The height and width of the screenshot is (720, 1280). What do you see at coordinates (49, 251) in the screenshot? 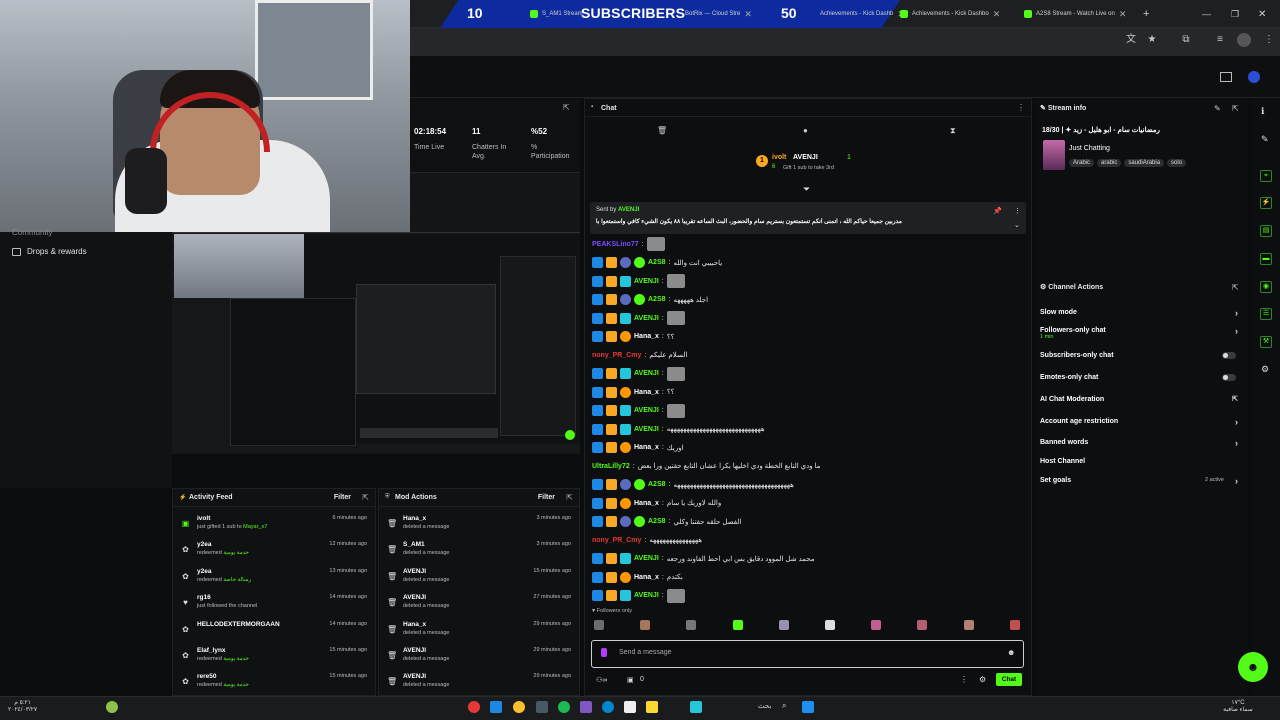
I see `sidebar-item-drops: Drops & rewards` at bounding box center [49, 251].